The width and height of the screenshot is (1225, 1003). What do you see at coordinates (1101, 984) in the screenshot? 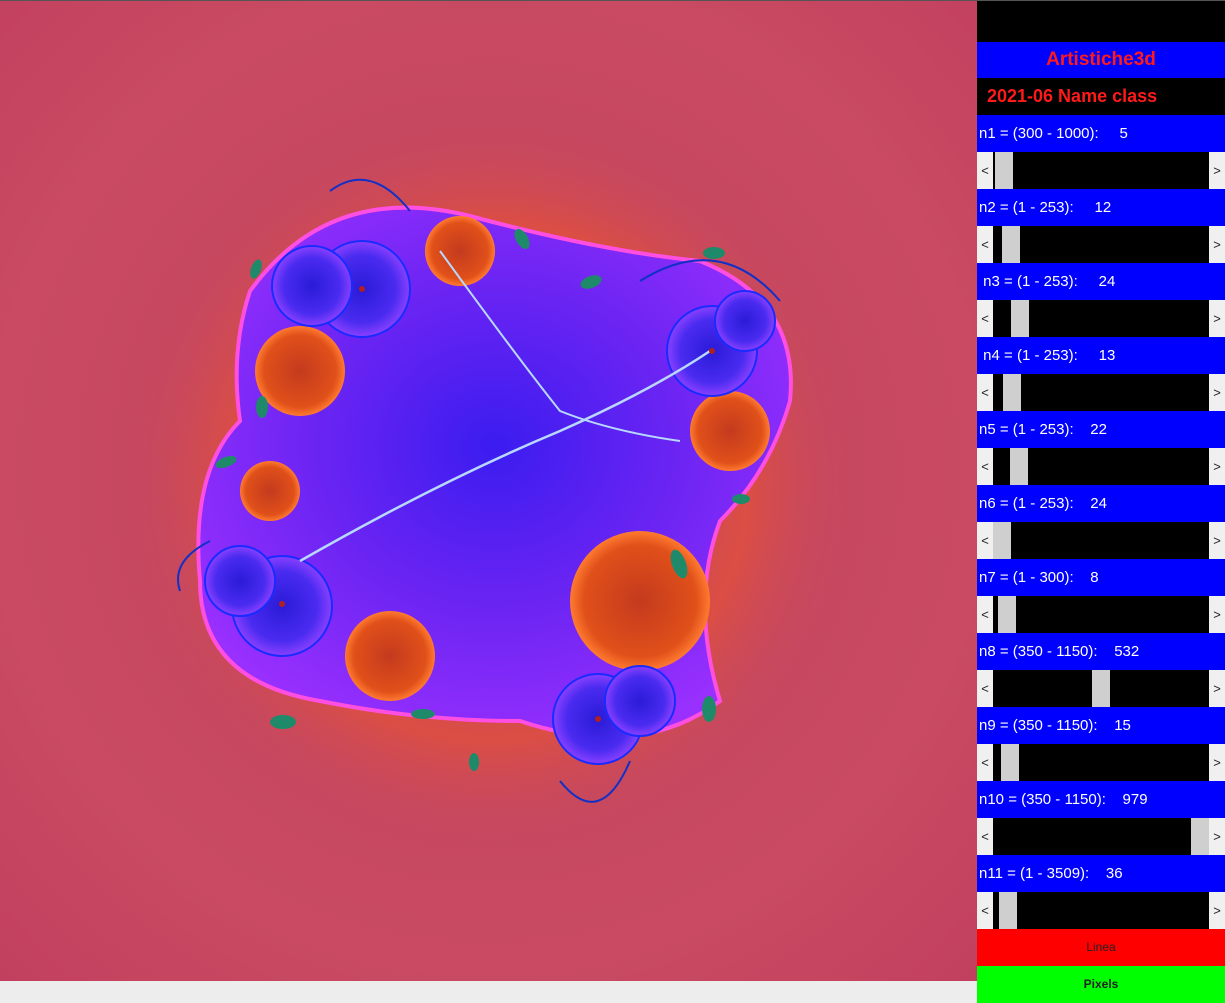
I see `pixels-button: Pixels` at bounding box center [1101, 984].